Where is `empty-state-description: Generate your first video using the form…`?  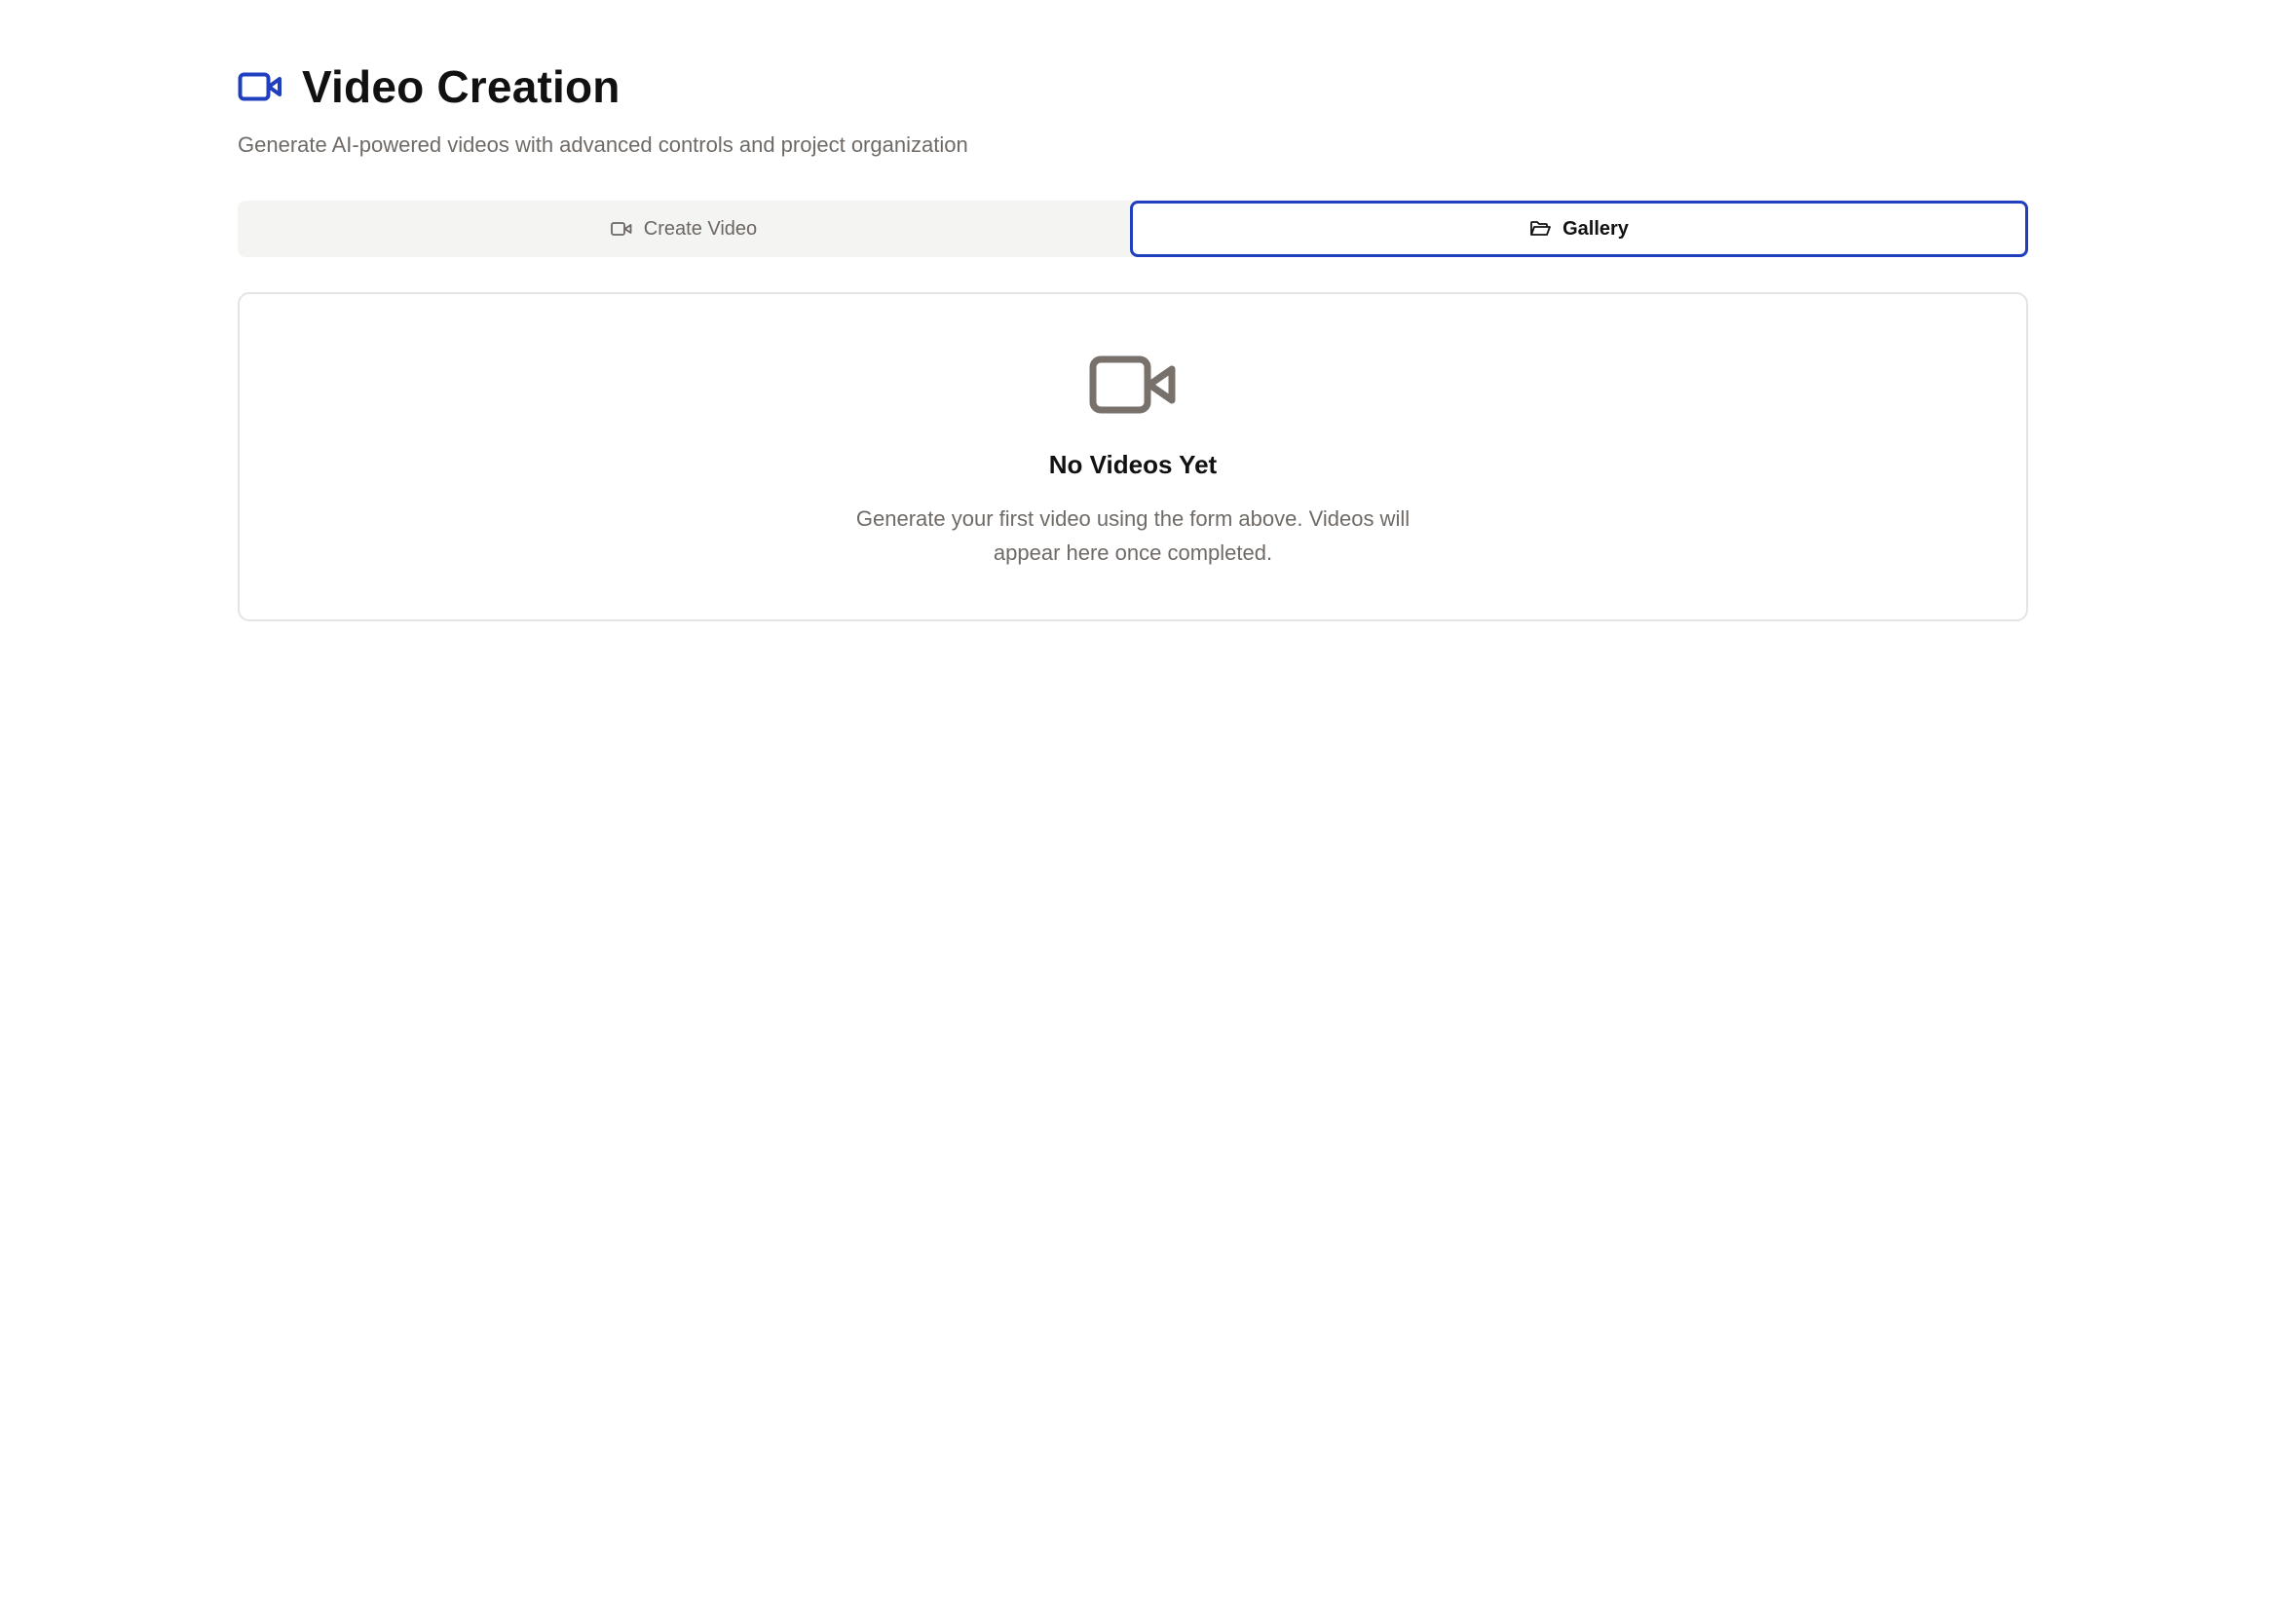 empty-state-description: Generate your first video using the form… is located at coordinates (1133, 535).